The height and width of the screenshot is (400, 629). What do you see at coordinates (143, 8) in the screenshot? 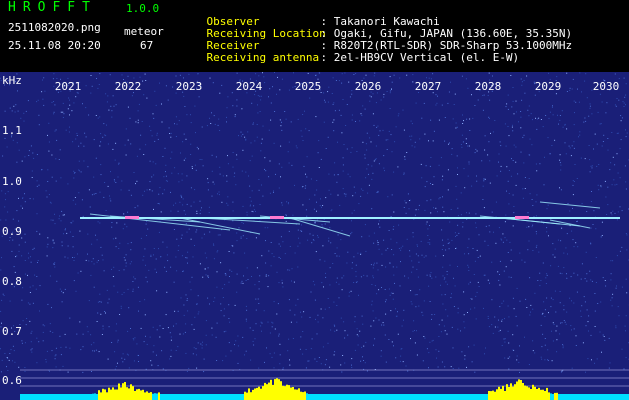
I see `app-version: 1.0.0` at bounding box center [143, 8].